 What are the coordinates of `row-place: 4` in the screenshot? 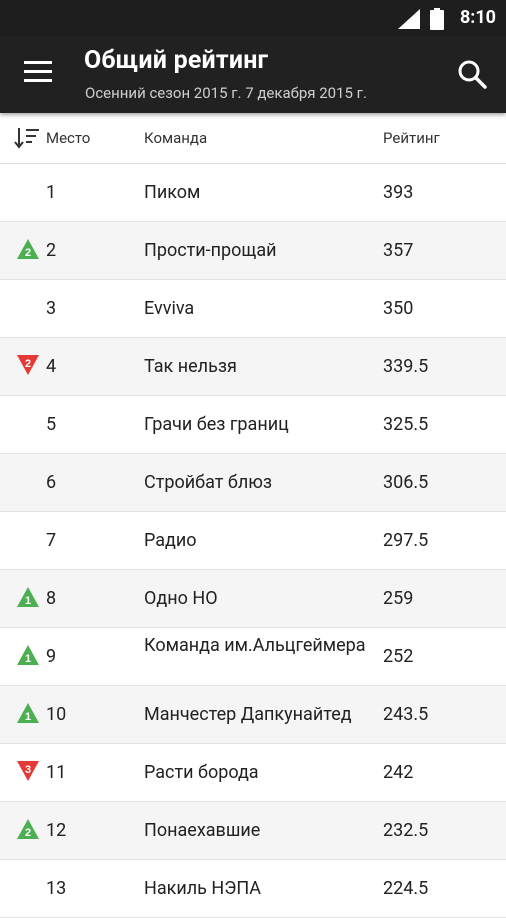 It's located at (51, 366).